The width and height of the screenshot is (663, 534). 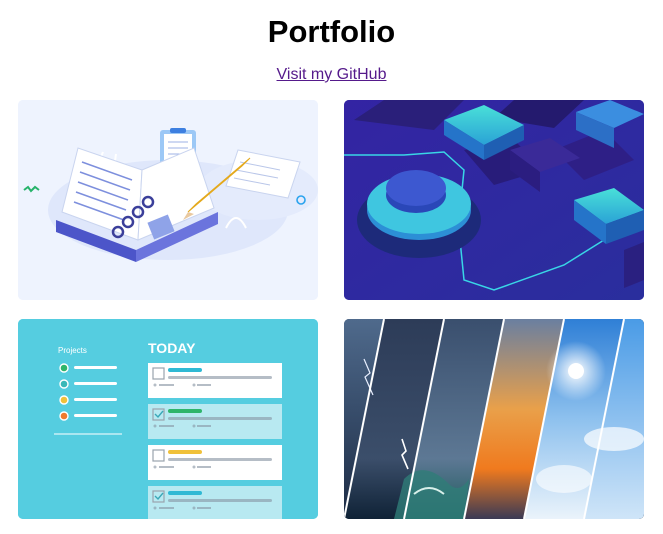 What do you see at coordinates (72, 350) in the screenshot?
I see `todo-sidebar-title: Projects` at bounding box center [72, 350].